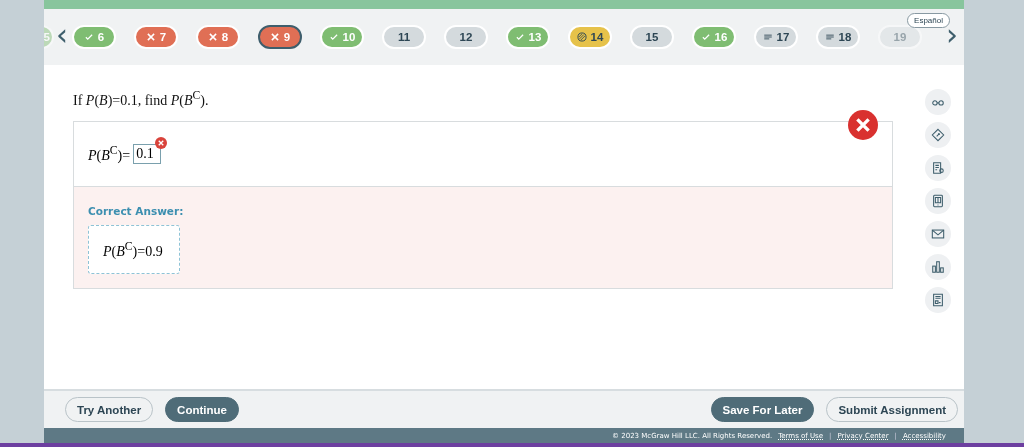  I want to click on correct-answer: P(B$^{C}$)=0.9, so click(134, 249).